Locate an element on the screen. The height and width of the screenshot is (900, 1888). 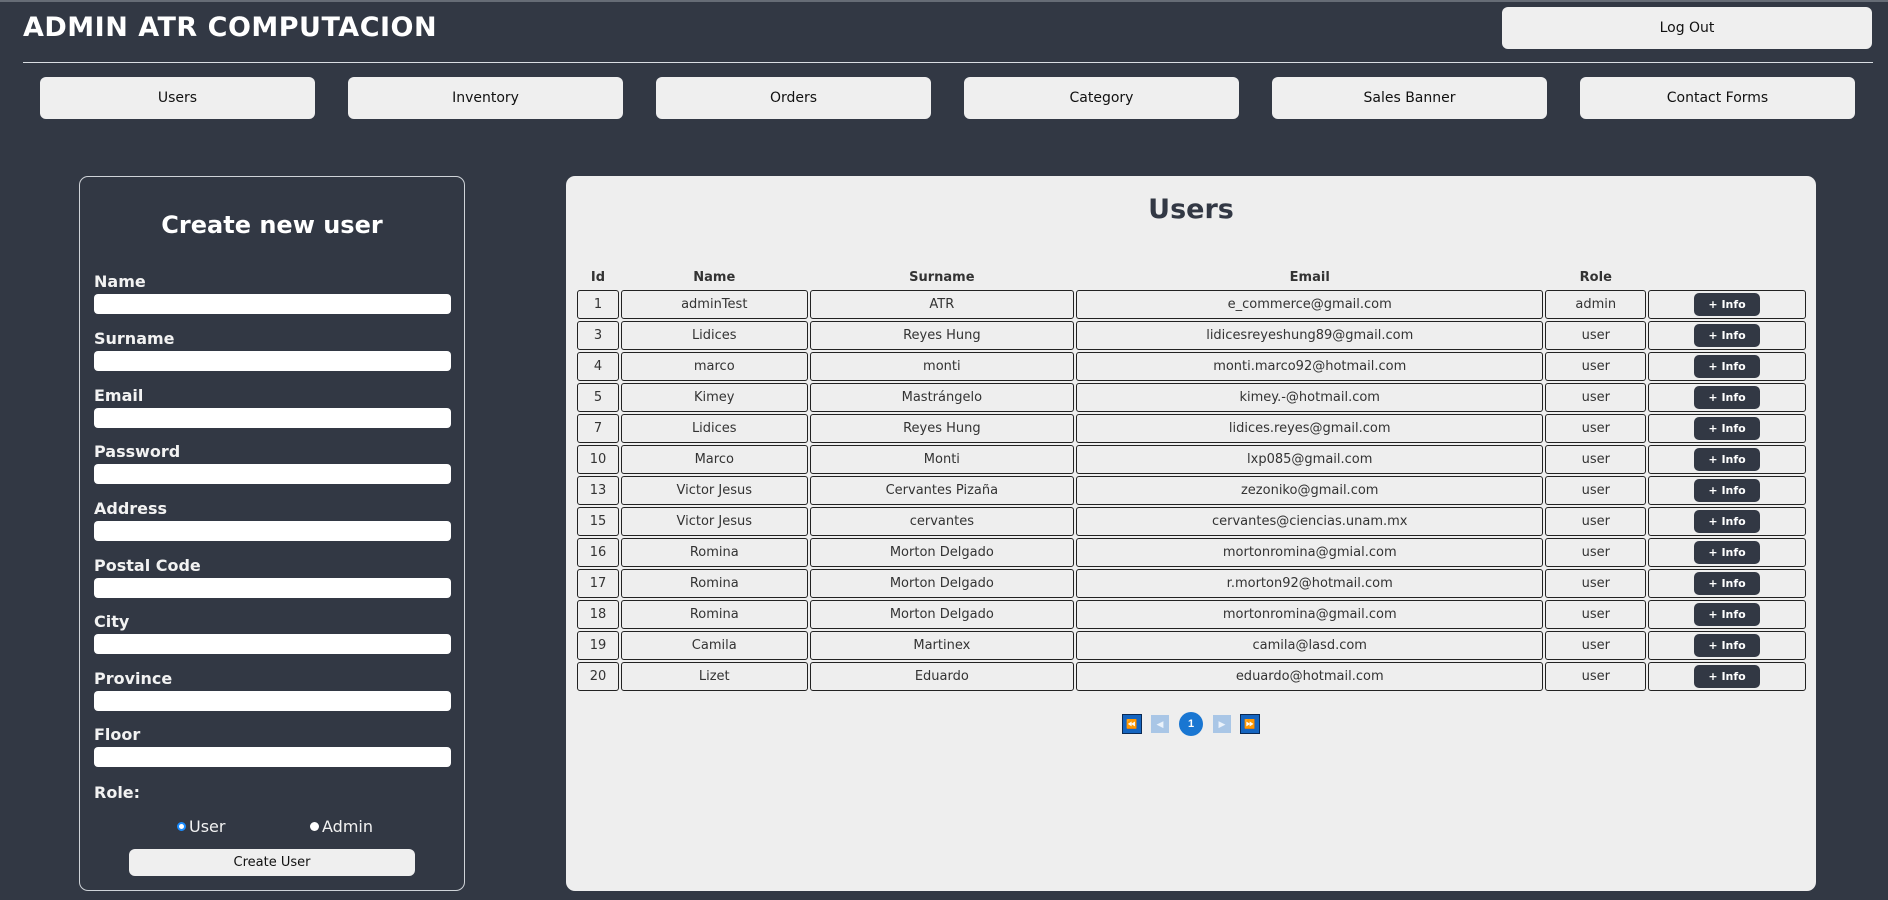
next-page-icon: ▶ is located at coordinates (1222, 724).